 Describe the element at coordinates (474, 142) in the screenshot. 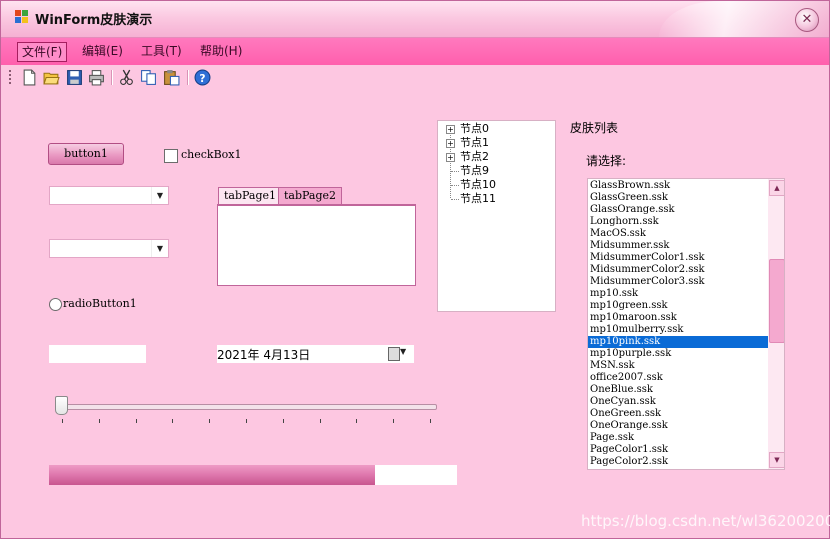

I see `tree-node-label: 节点1` at that location.